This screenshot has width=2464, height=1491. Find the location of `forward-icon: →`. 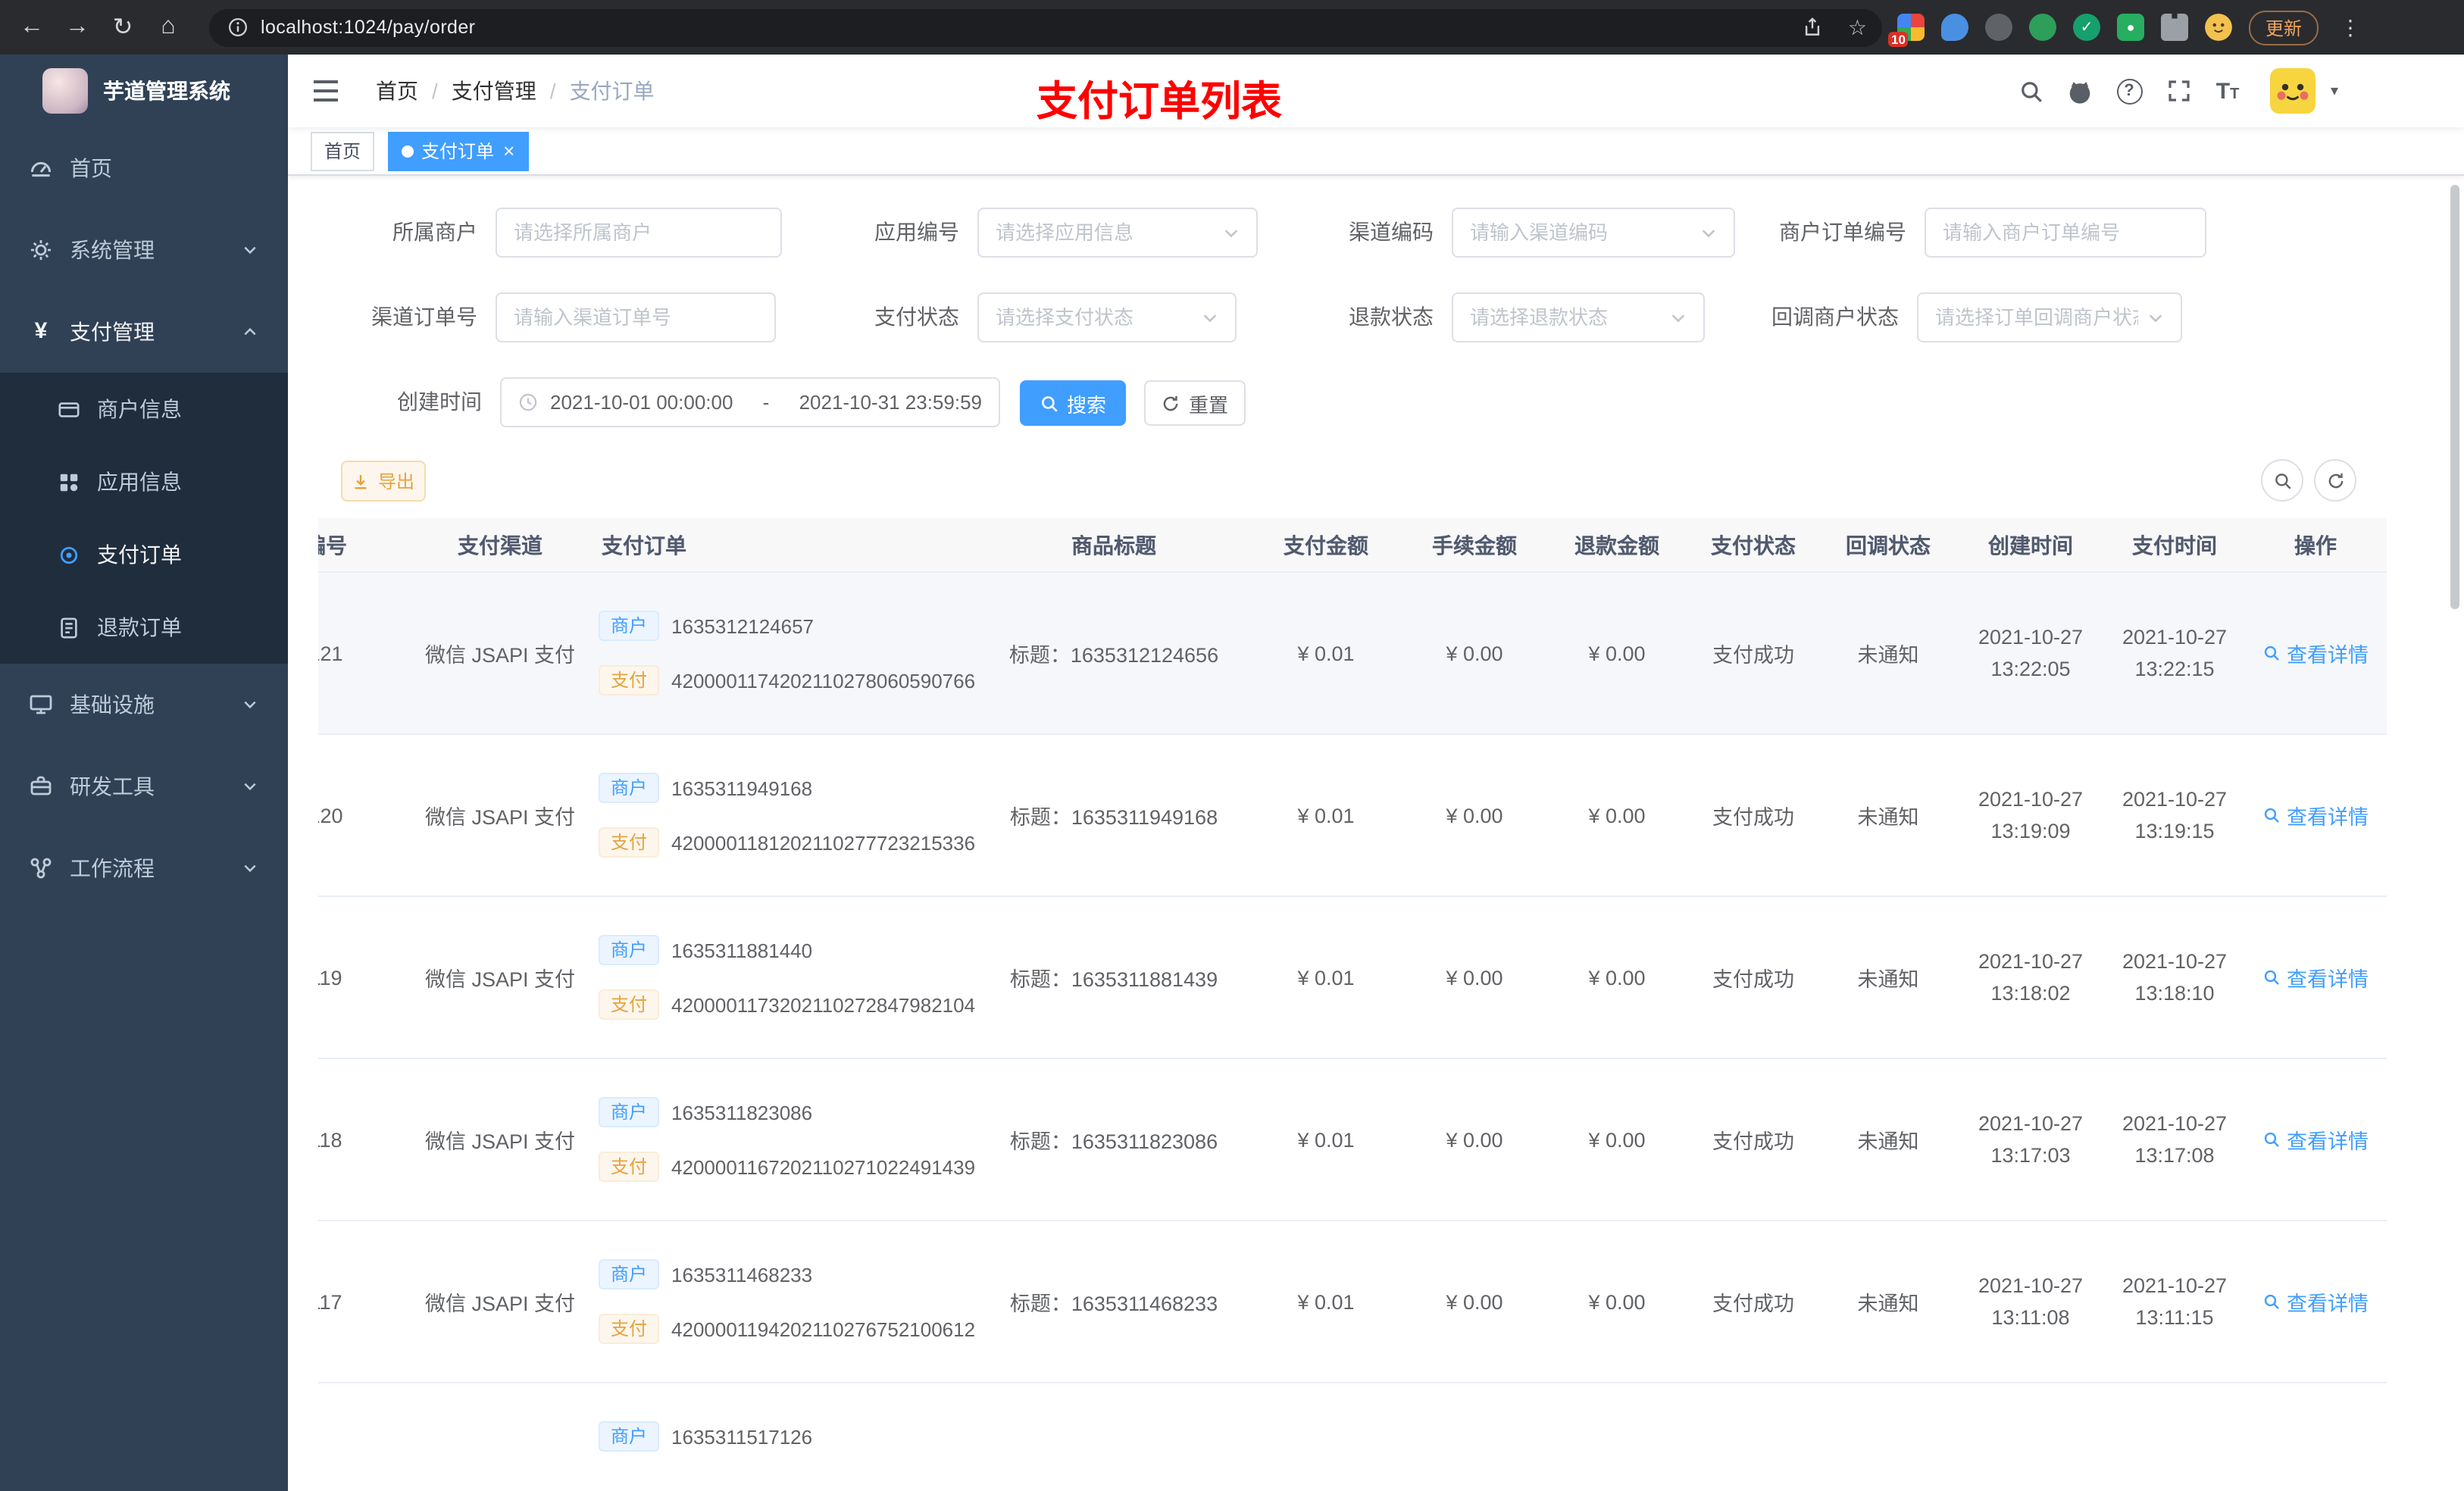

forward-icon: → is located at coordinates (77, 27).